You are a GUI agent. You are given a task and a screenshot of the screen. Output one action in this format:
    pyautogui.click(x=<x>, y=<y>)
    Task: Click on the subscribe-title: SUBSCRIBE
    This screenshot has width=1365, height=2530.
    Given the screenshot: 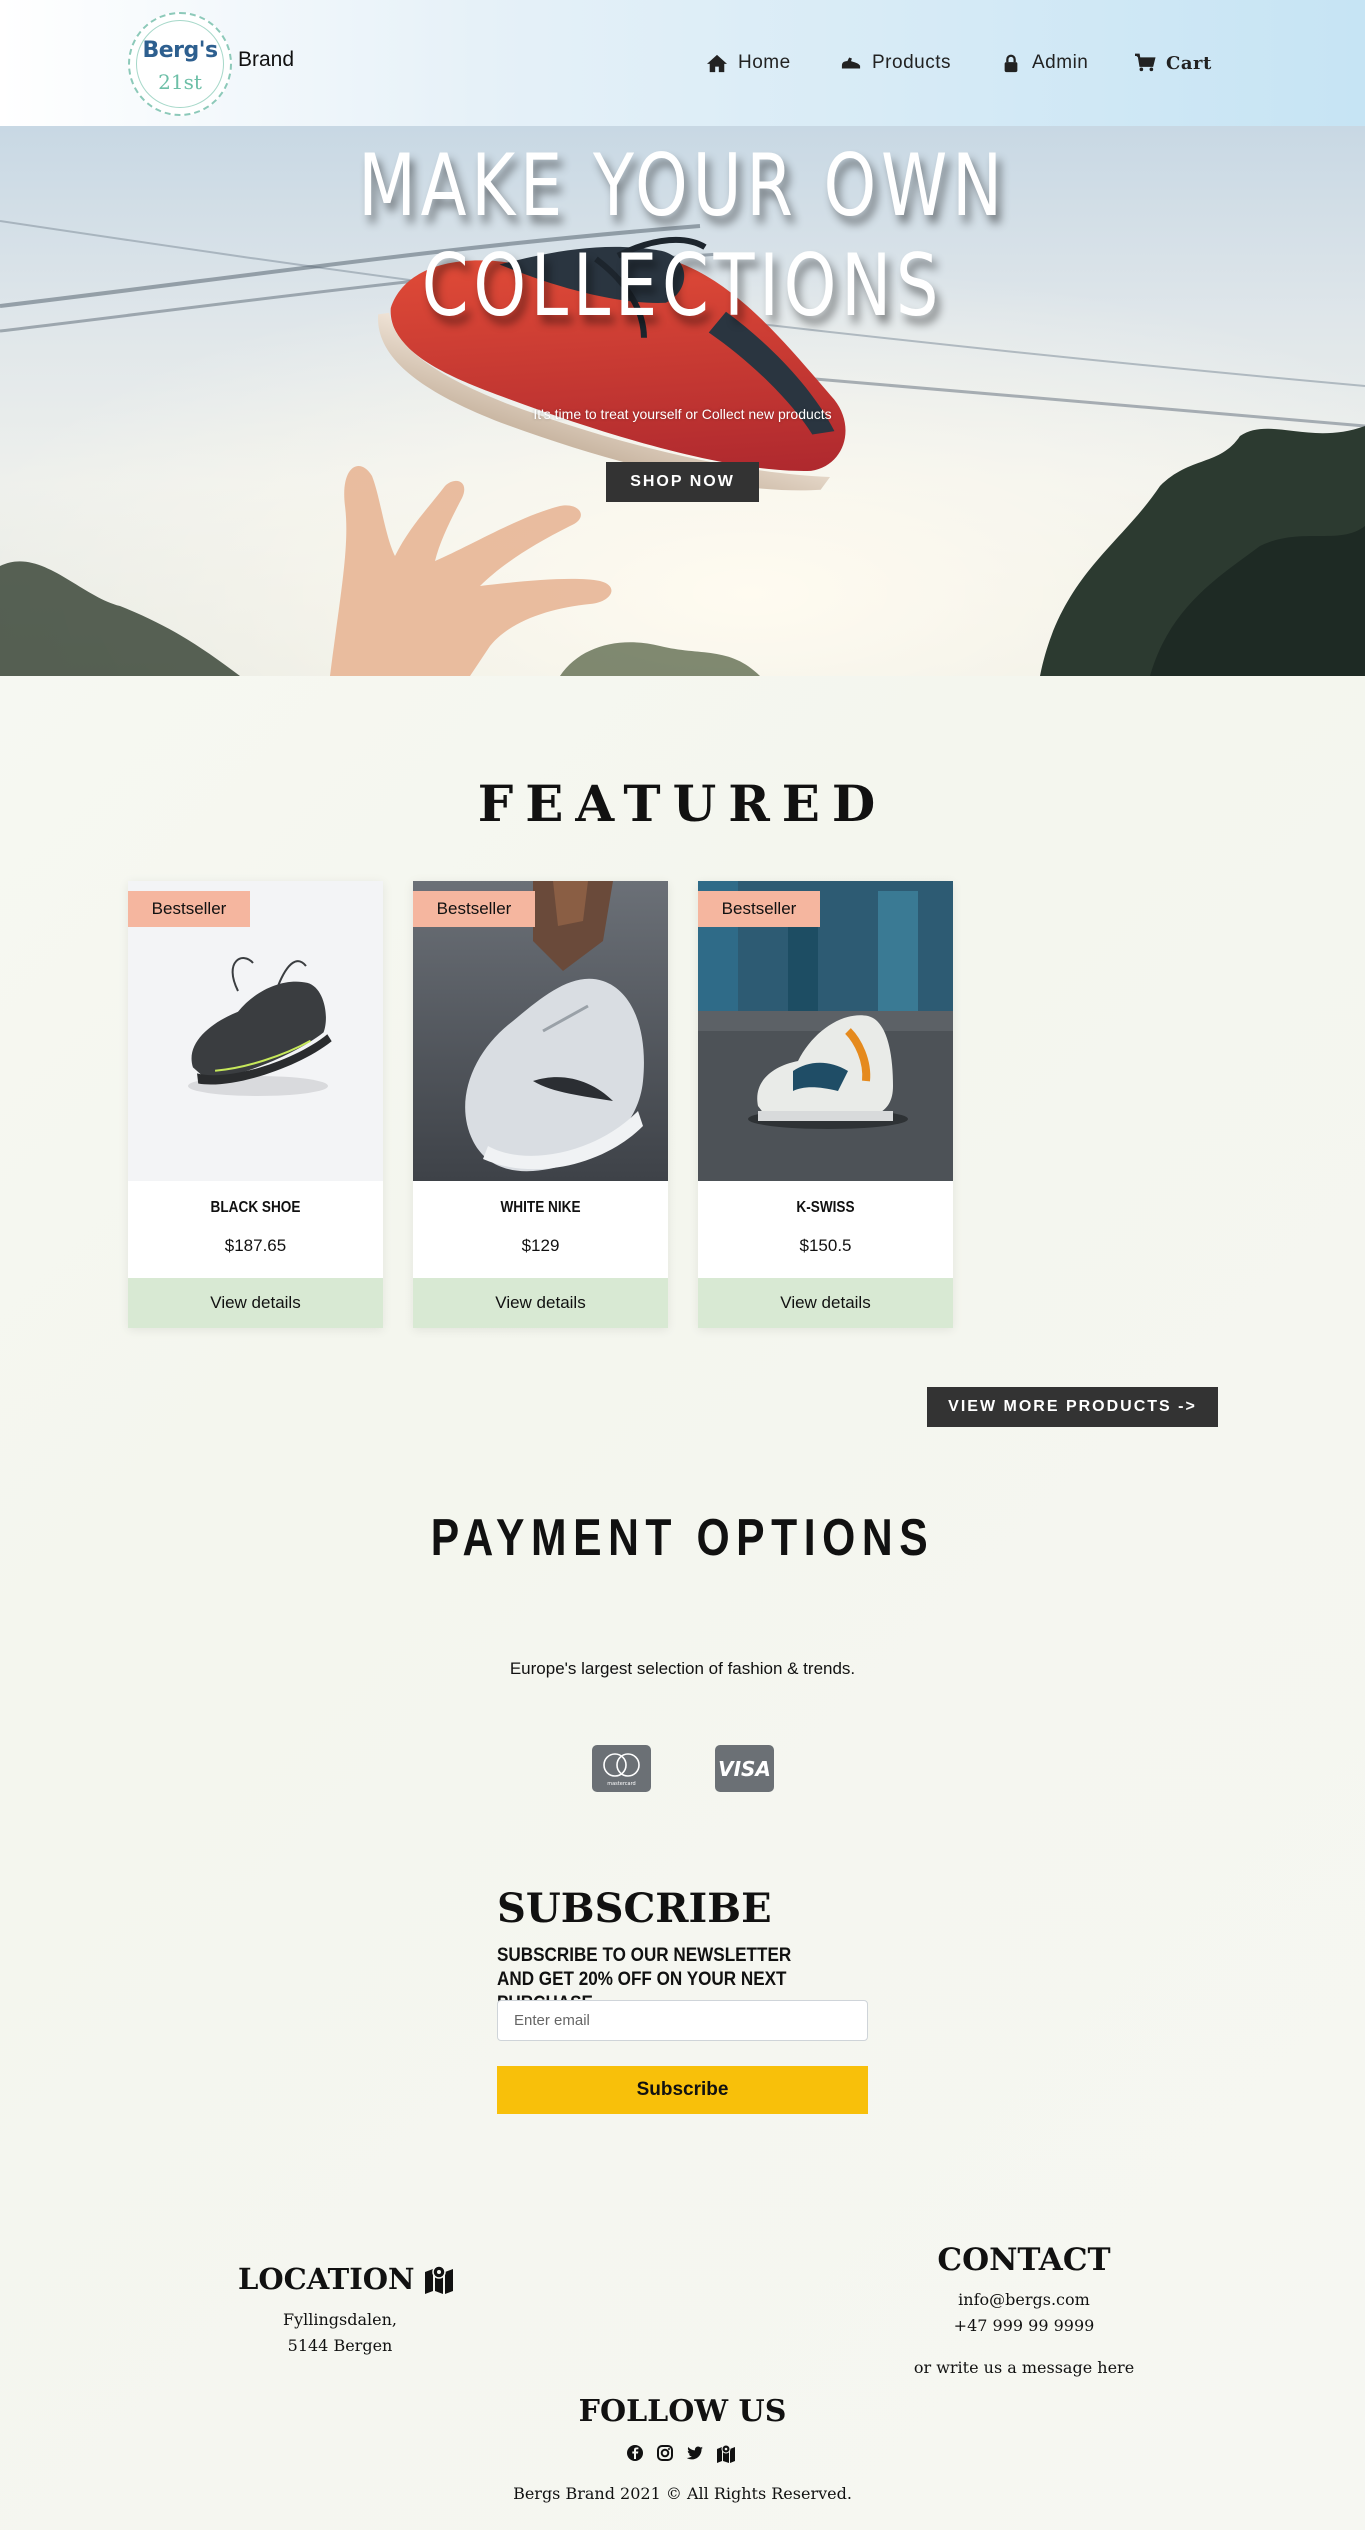 What is the action you would take?
    pyautogui.click(x=634, y=1908)
    